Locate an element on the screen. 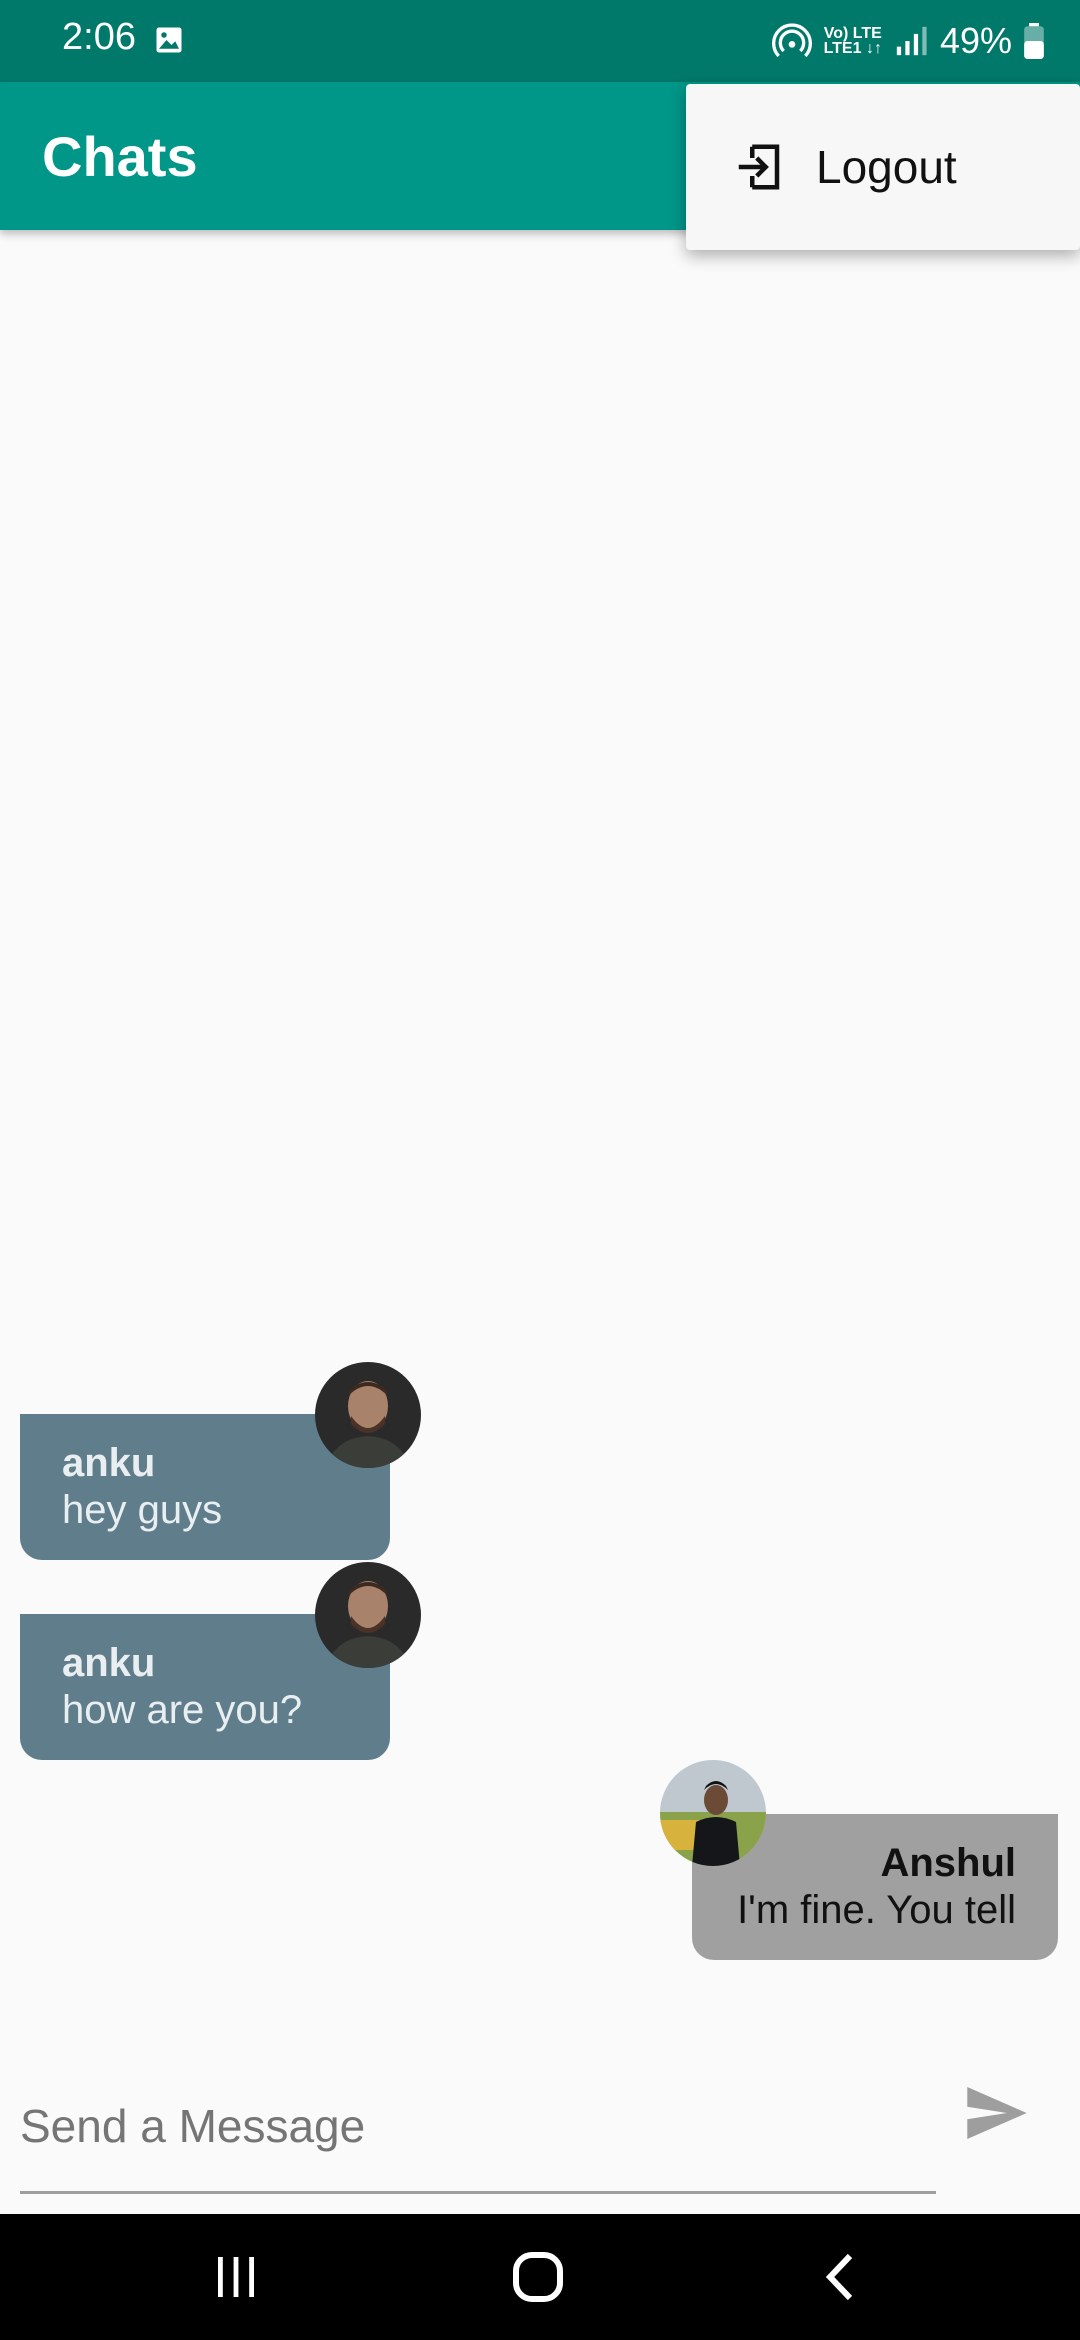  send-button is located at coordinates (997, 2113).